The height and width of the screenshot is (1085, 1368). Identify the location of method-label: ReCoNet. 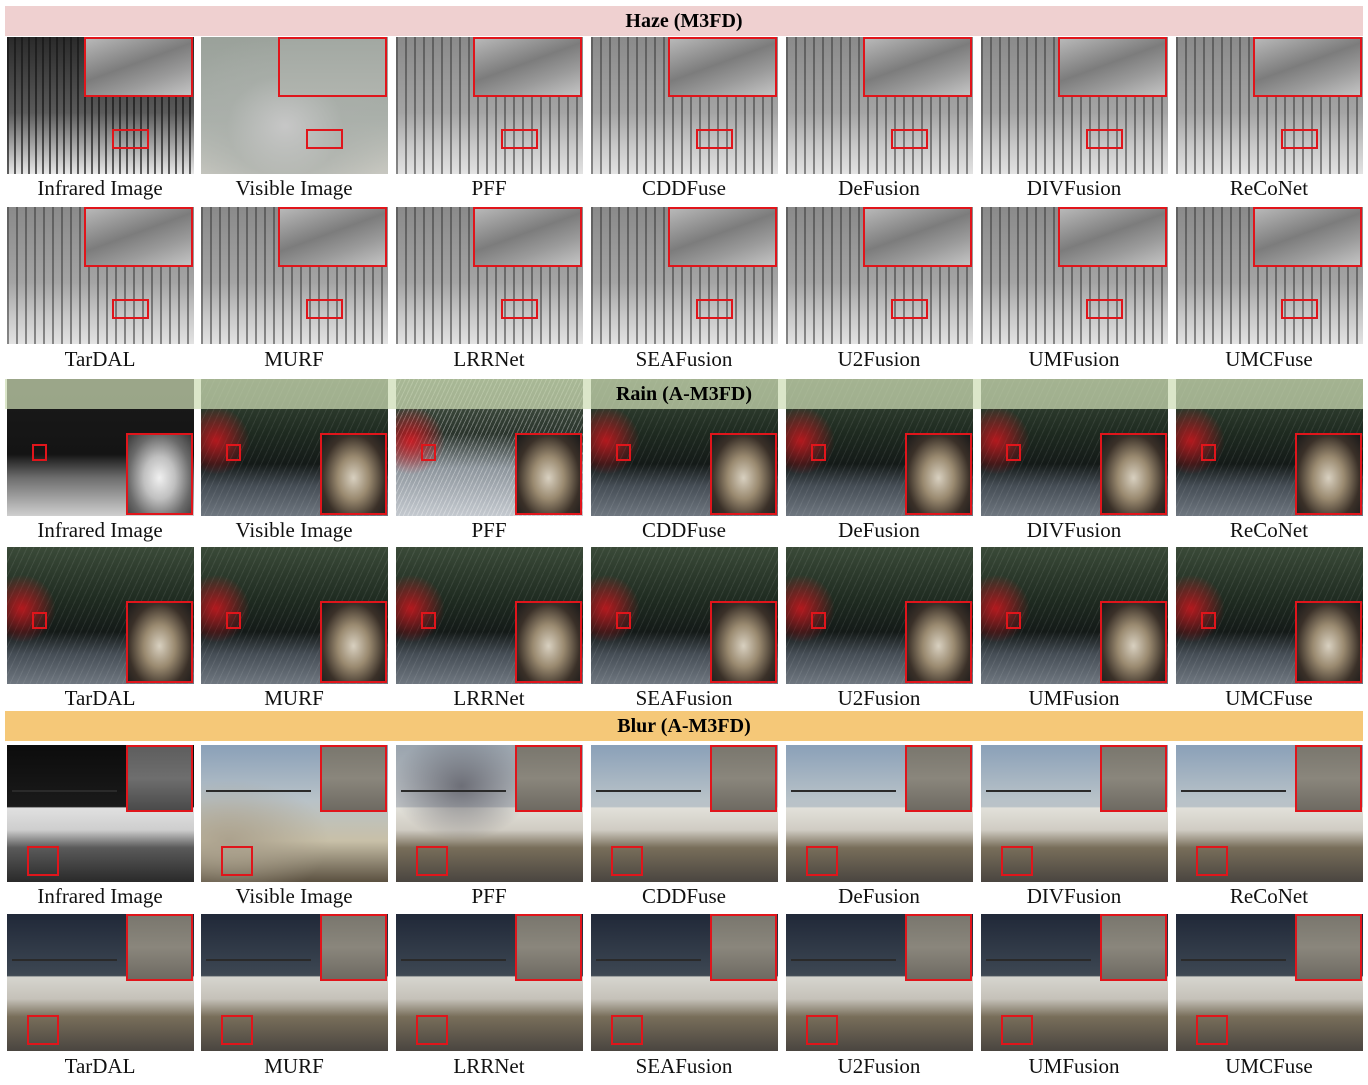
(1269, 896).